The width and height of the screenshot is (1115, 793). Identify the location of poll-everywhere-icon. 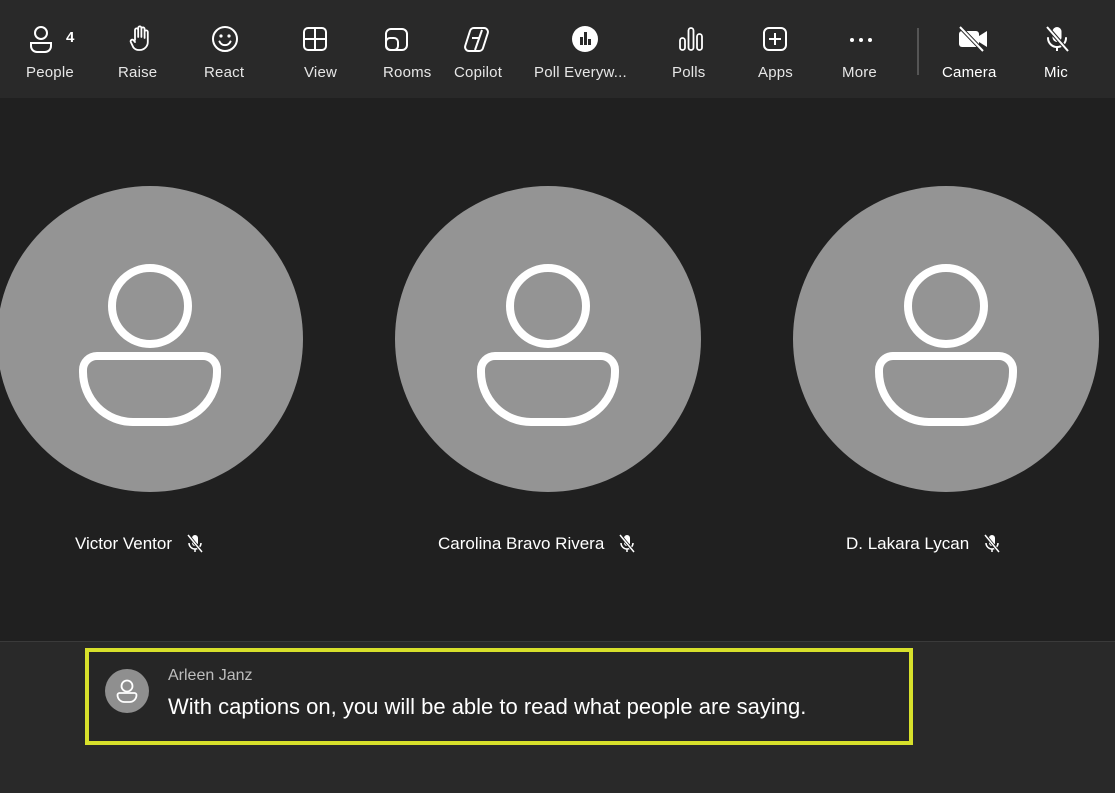
(585, 39).